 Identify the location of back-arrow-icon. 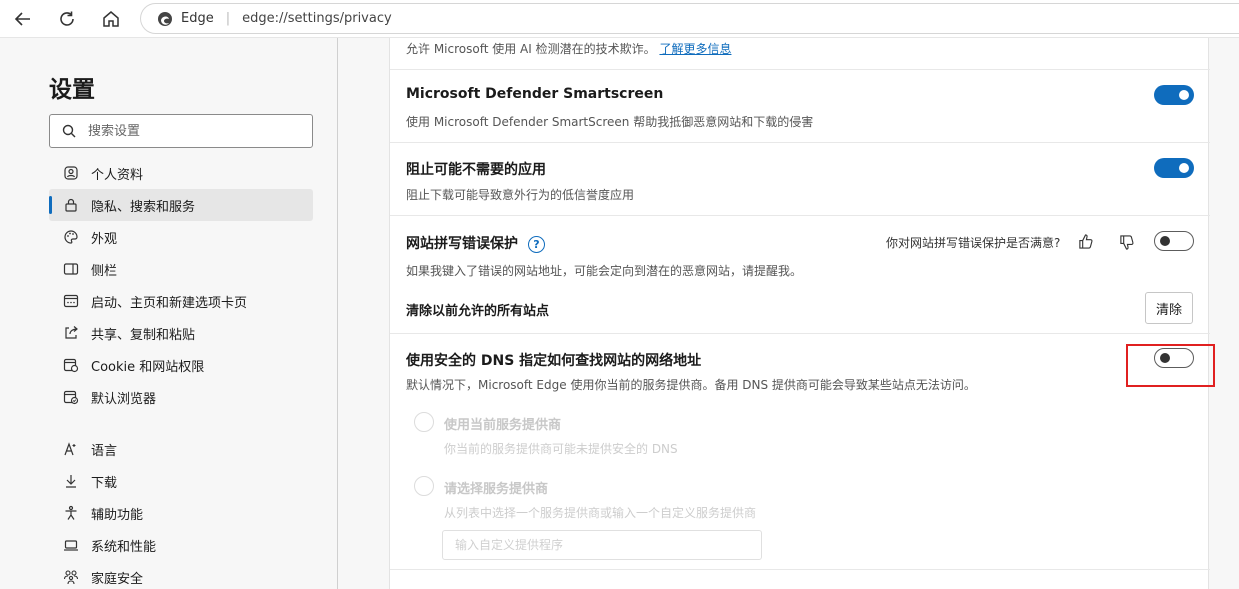
(22, 19).